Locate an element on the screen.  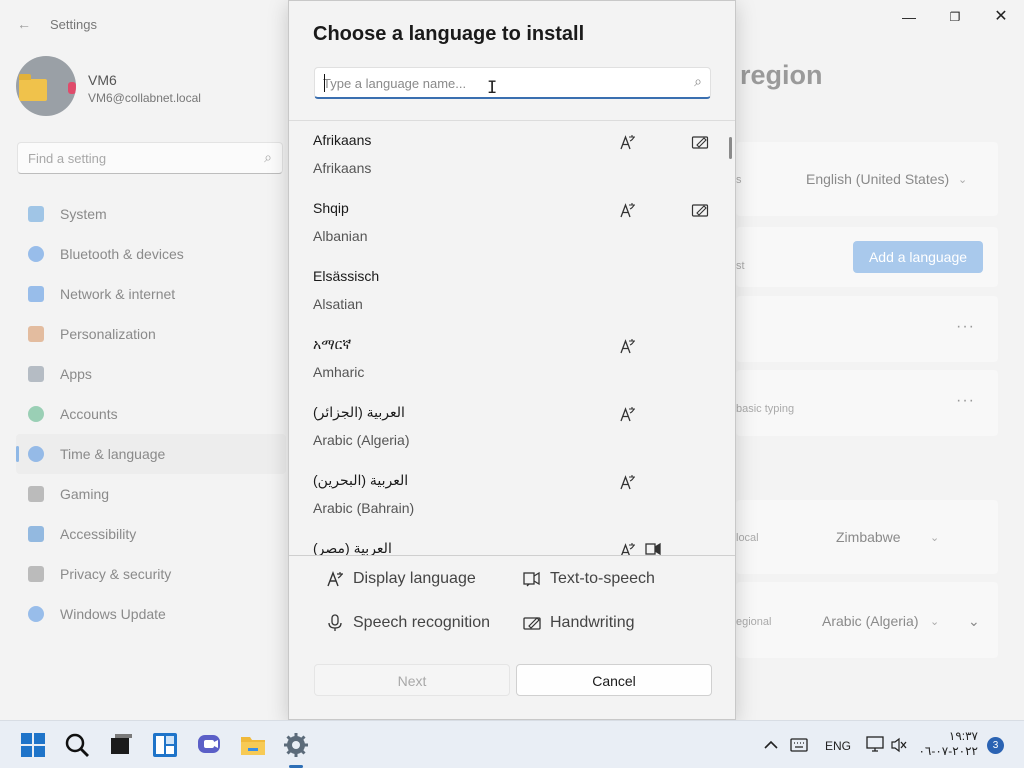
card6-partial-text: egional is located at coordinates (754, 622).